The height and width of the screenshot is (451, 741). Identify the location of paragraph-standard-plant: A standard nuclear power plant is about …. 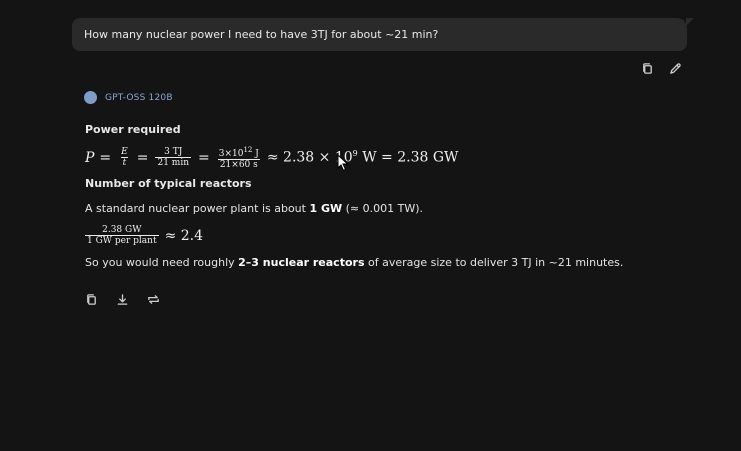
(254, 208).